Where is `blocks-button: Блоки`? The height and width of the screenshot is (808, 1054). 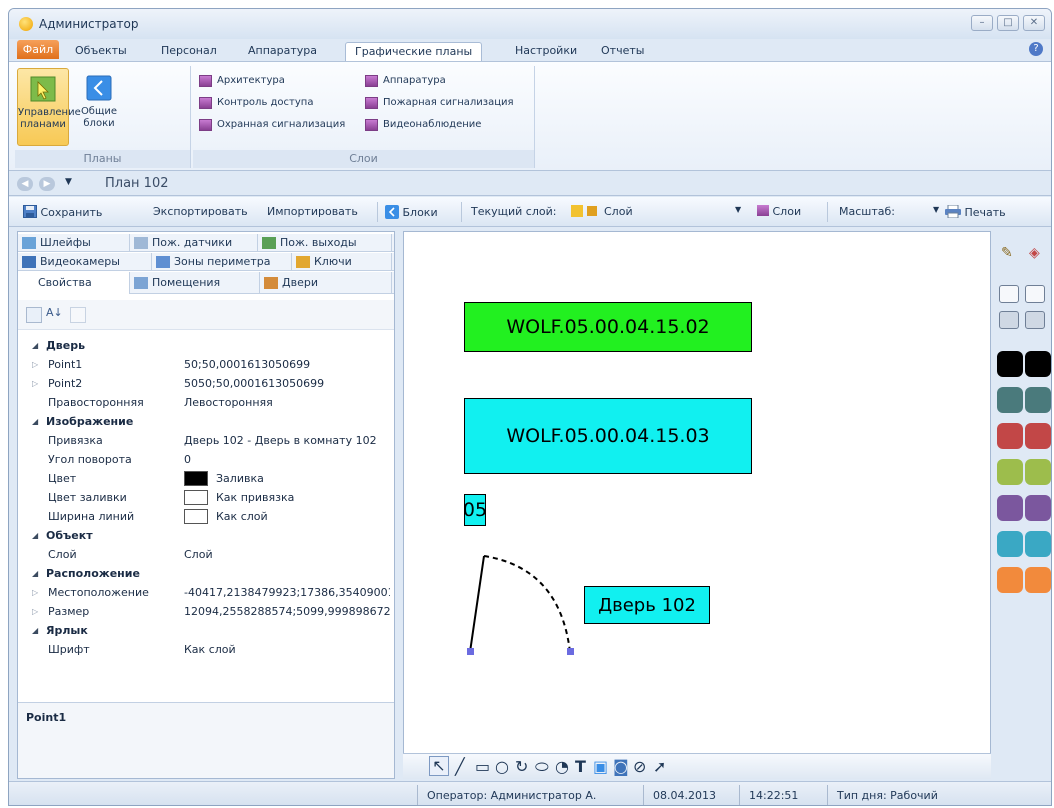
blocks-button: Блоки is located at coordinates (411, 212).